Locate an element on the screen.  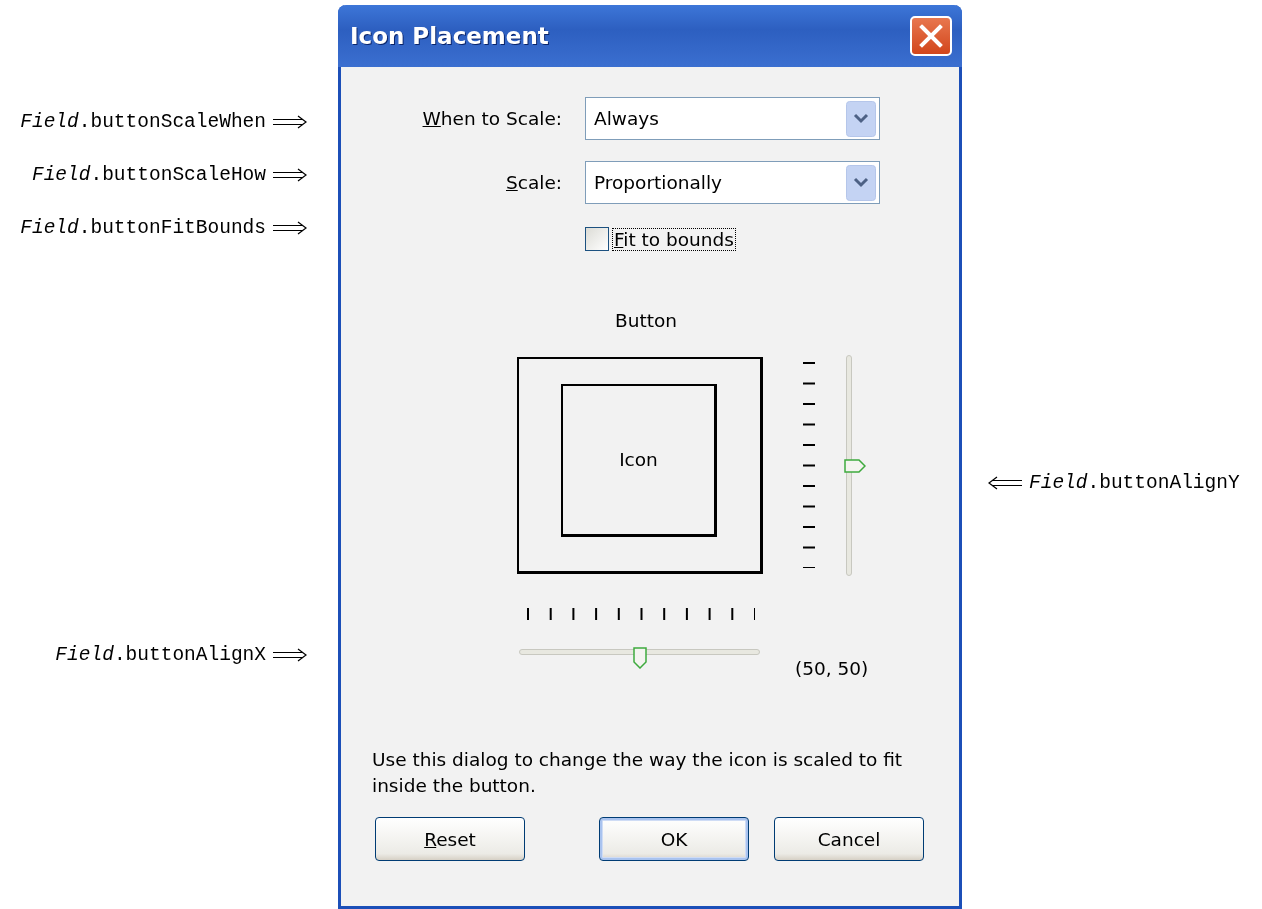
field-annotation: Field.buttonFitBounds is located at coordinates (143, 228).